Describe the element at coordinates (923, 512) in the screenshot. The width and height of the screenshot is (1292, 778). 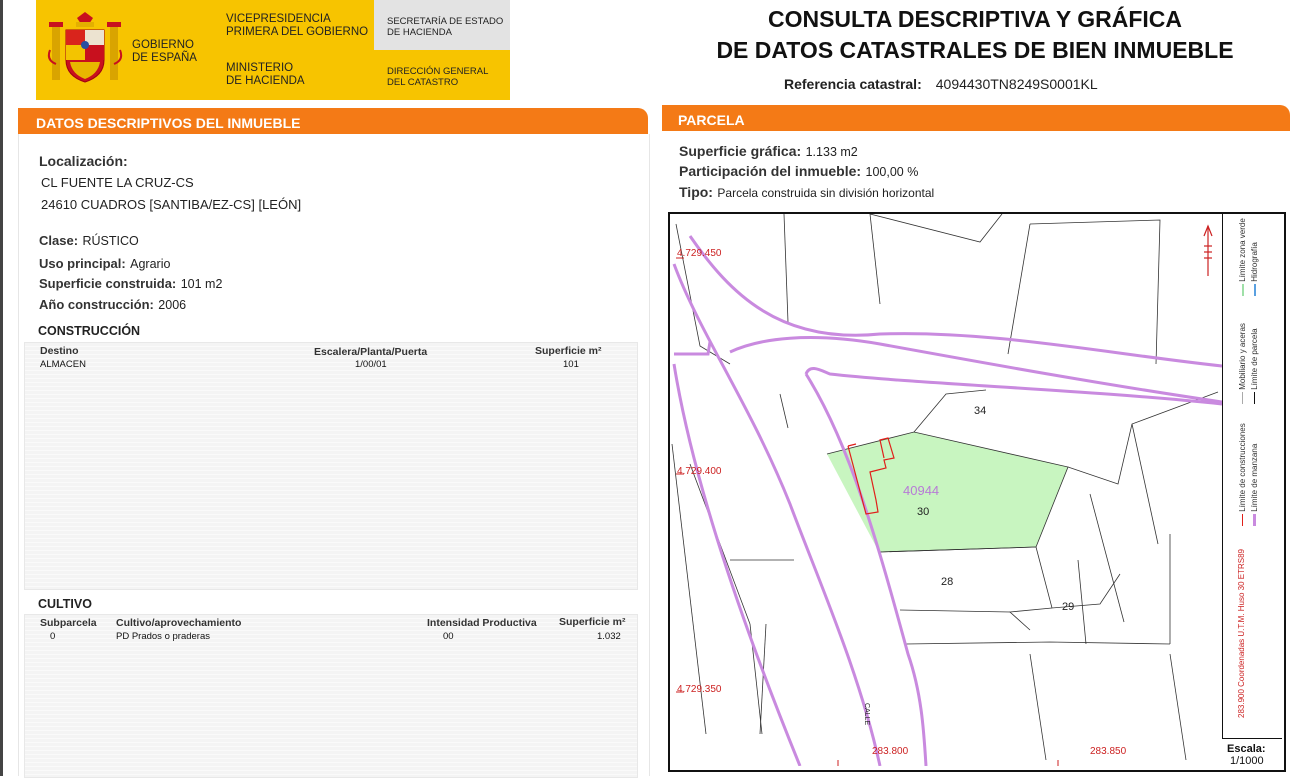
I see `parcel-30-label: 30` at that location.